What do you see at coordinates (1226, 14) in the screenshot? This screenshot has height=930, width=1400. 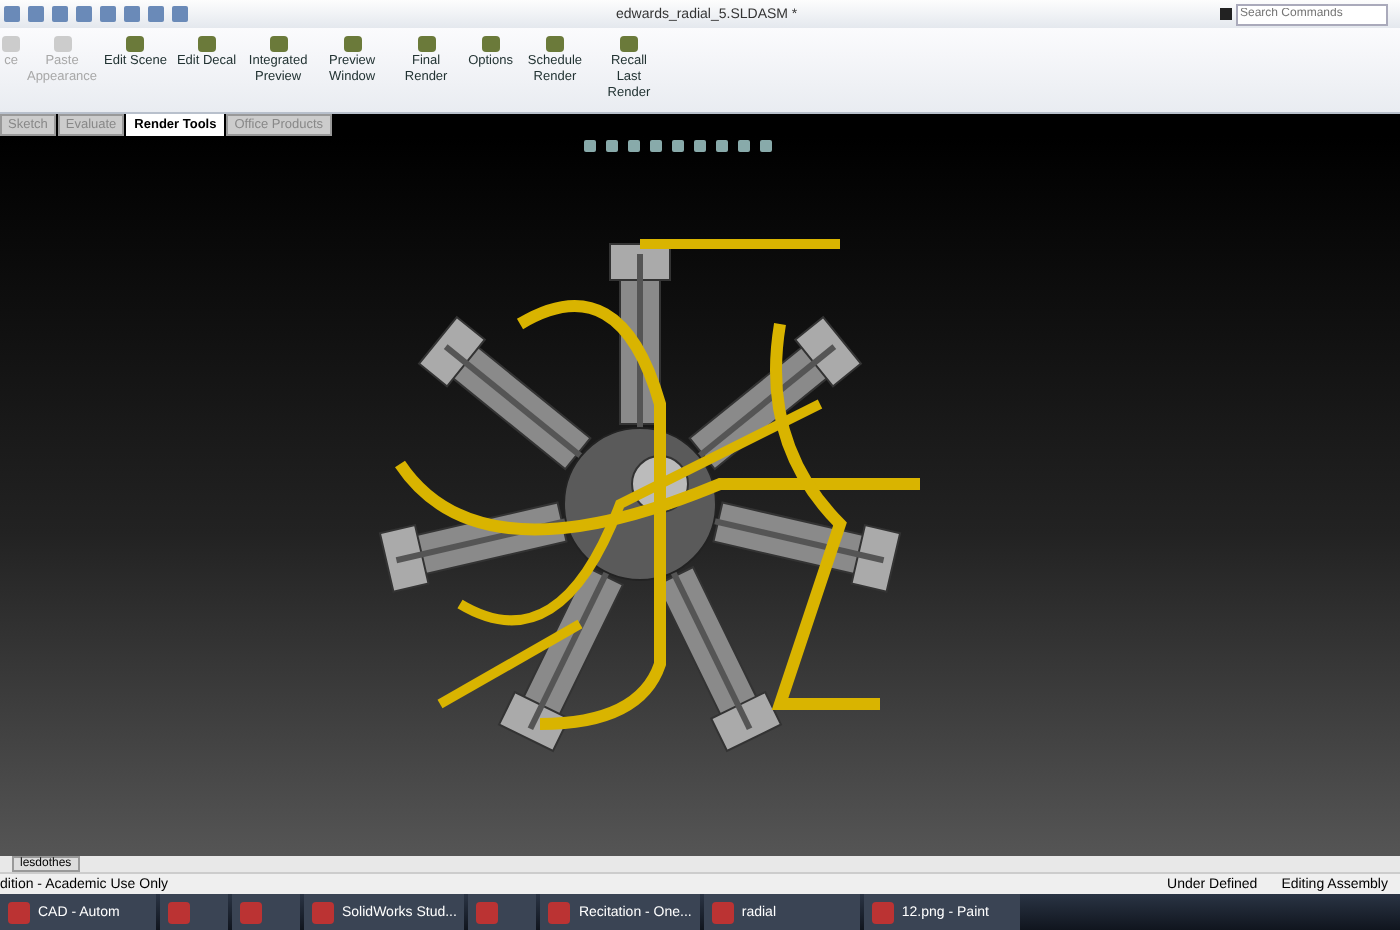 I see `search-icon` at bounding box center [1226, 14].